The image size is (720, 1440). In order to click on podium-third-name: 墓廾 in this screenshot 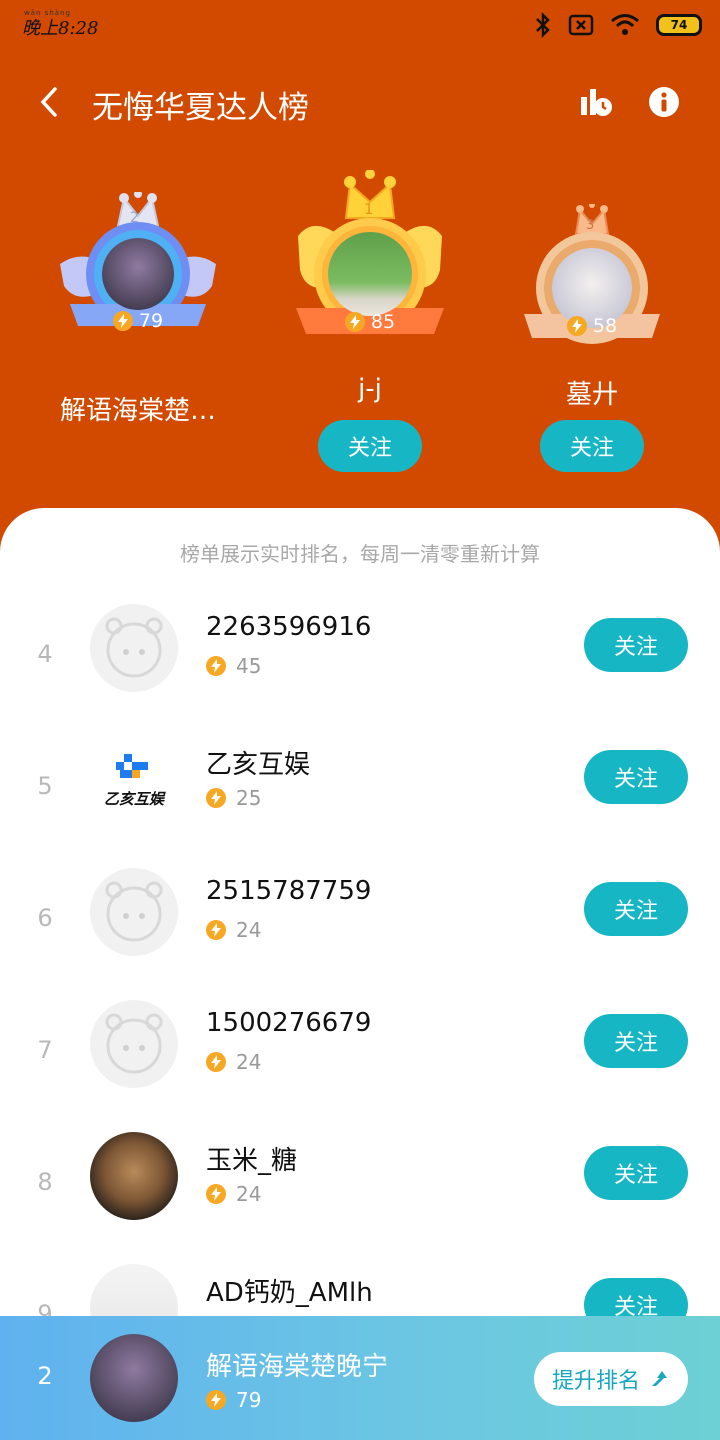, I will do `click(591, 395)`.